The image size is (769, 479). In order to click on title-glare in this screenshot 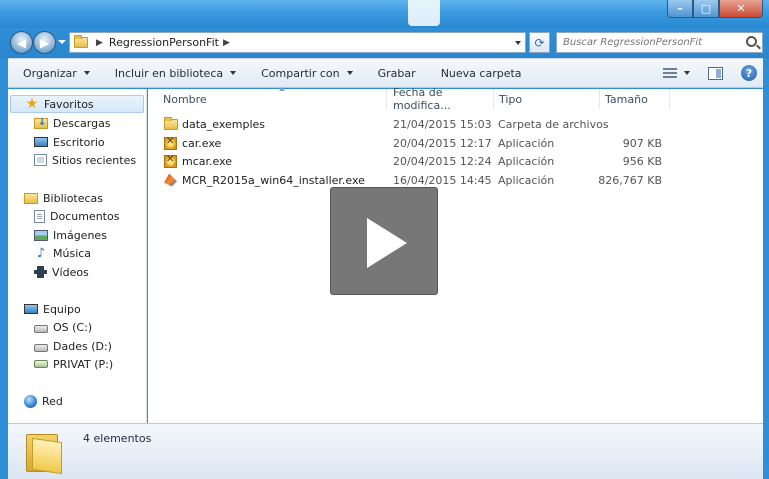, I will do `click(424, 13)`.